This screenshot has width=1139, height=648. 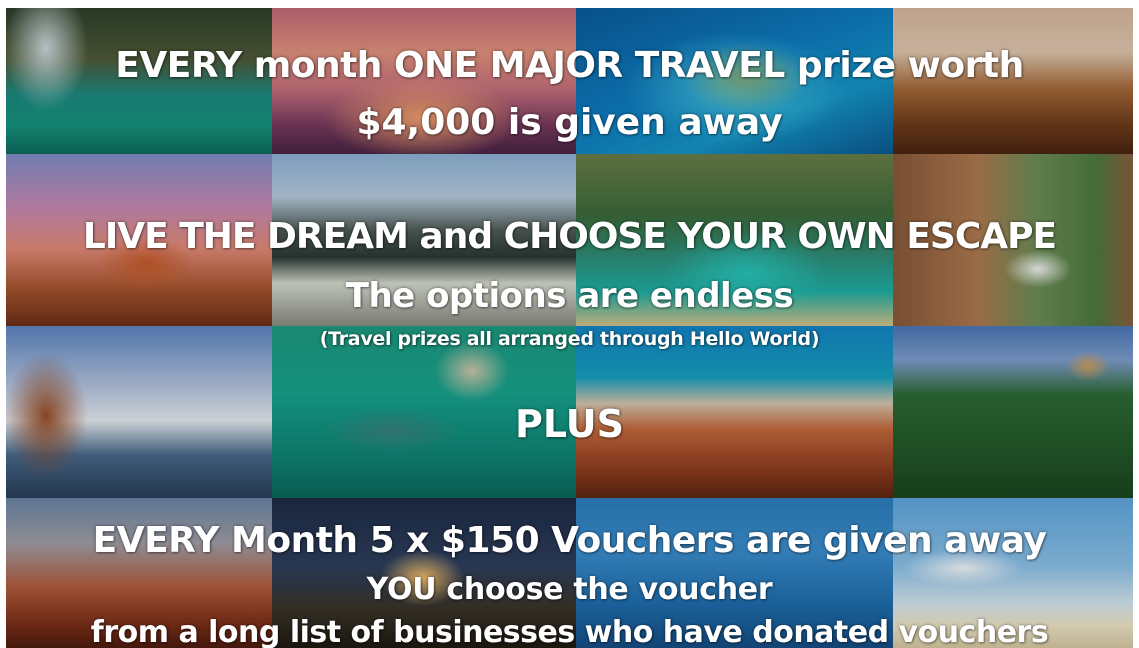 What do you see at coordinates (569, 65) in the screenshot?
I see `headline-line-1: EVERY month ONE MAJOR TRAVEL prize worth` at bounding box center [569, 65].